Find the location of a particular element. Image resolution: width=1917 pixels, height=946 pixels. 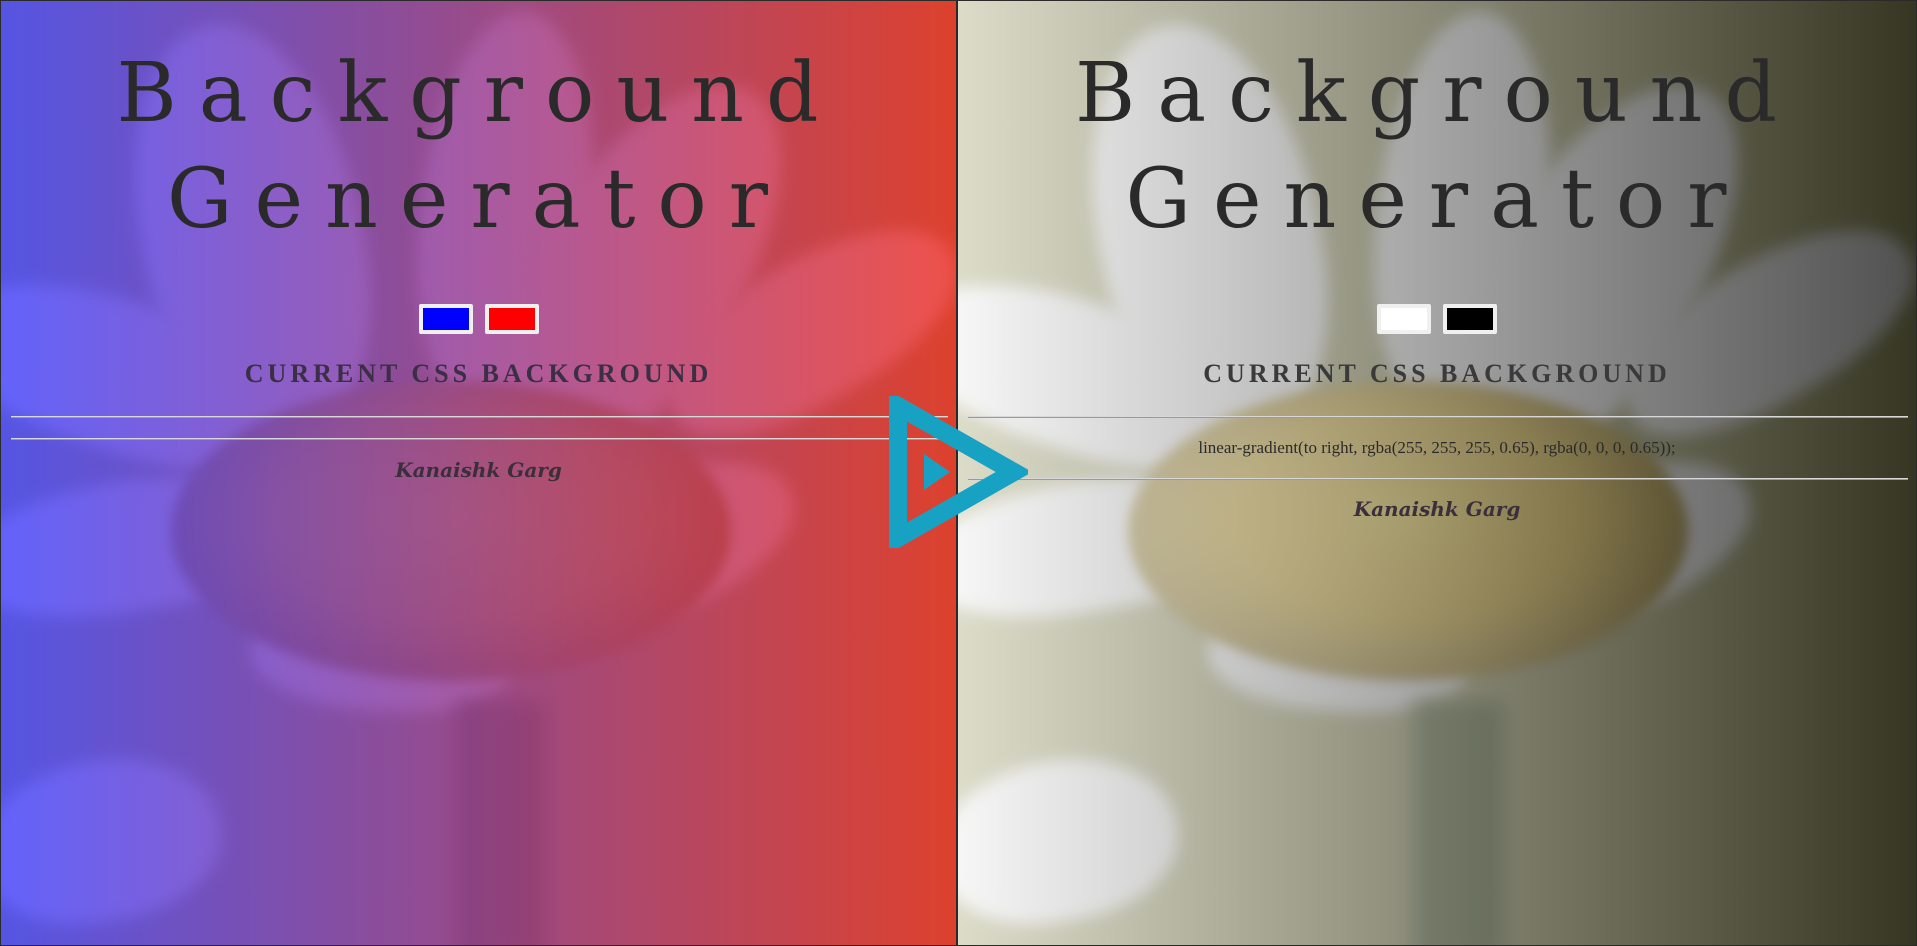

play-arrow-icon is located at coordinates (958, 472).